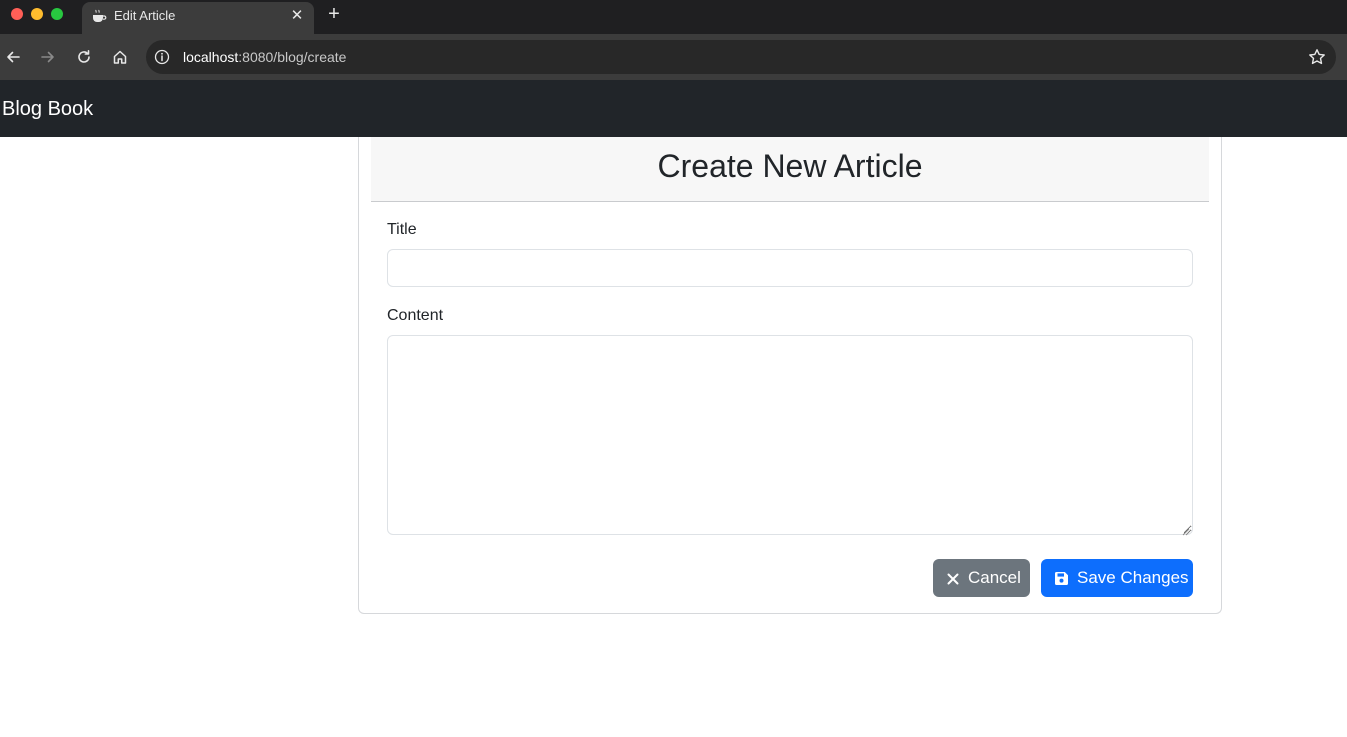 The width and height of the screenshot is (1347, 737). I want to click on resize-handle-icon, so click(1186, 529).